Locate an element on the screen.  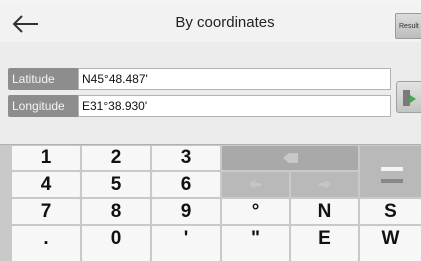
key-8: 8 is located at coordinates (116, 211).